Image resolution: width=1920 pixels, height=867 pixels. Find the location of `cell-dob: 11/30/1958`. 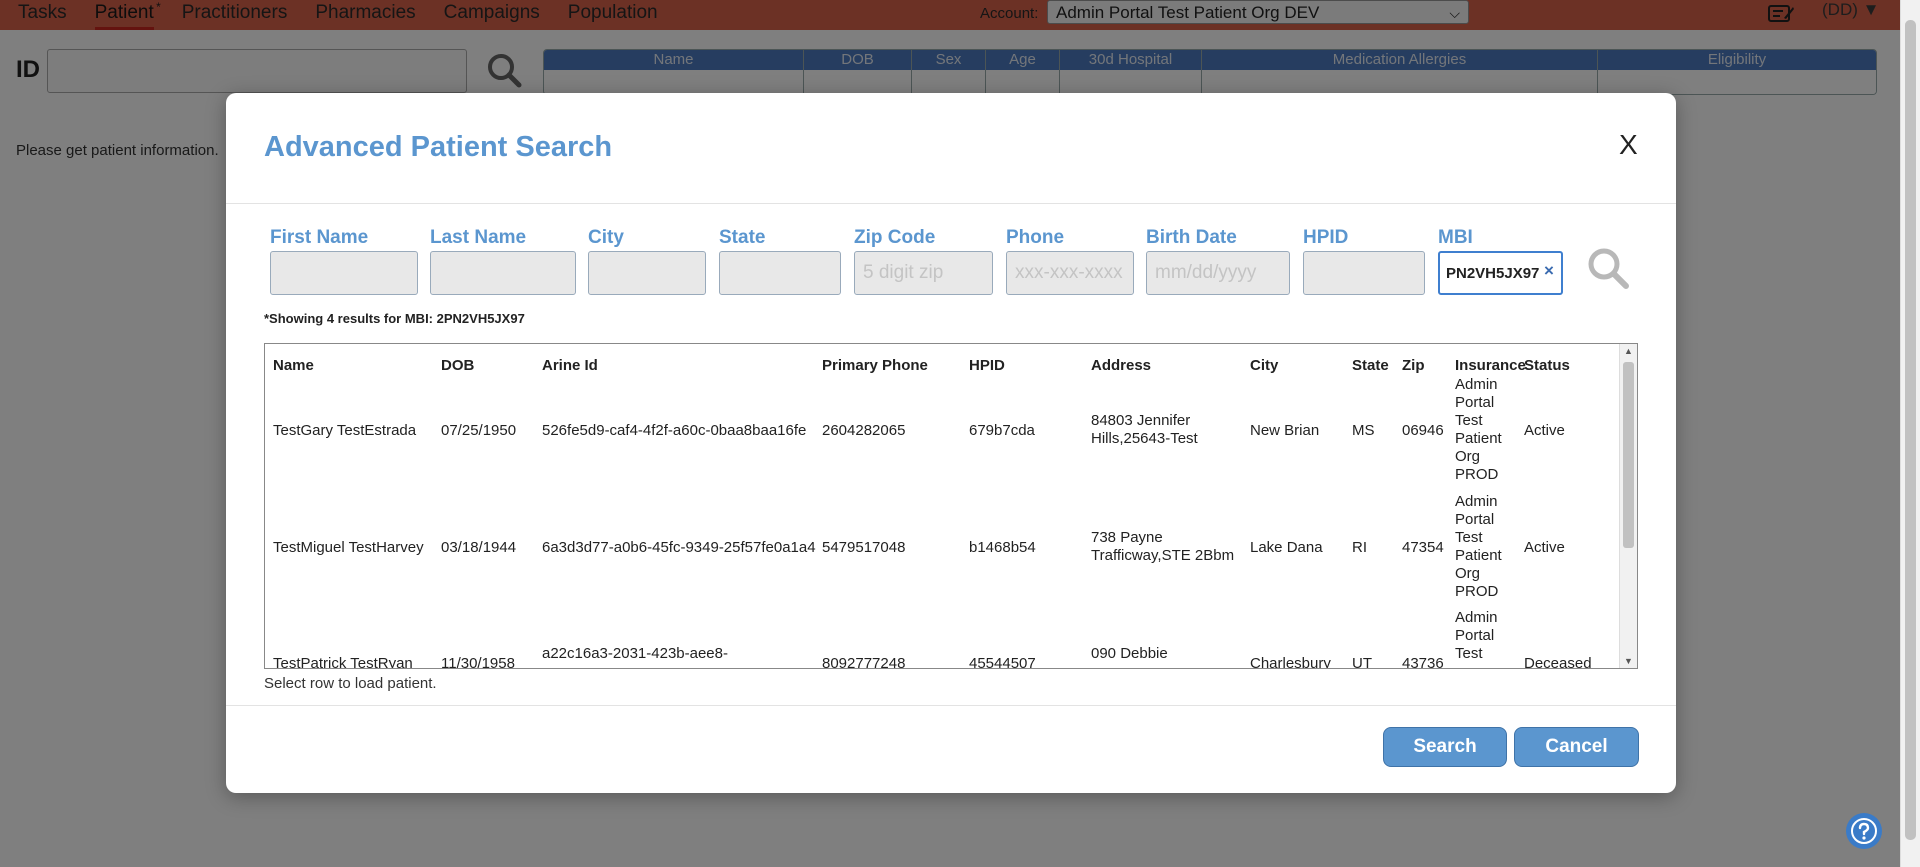

cell-dob: 11/30/1958 is located at coordinates (478, 662).